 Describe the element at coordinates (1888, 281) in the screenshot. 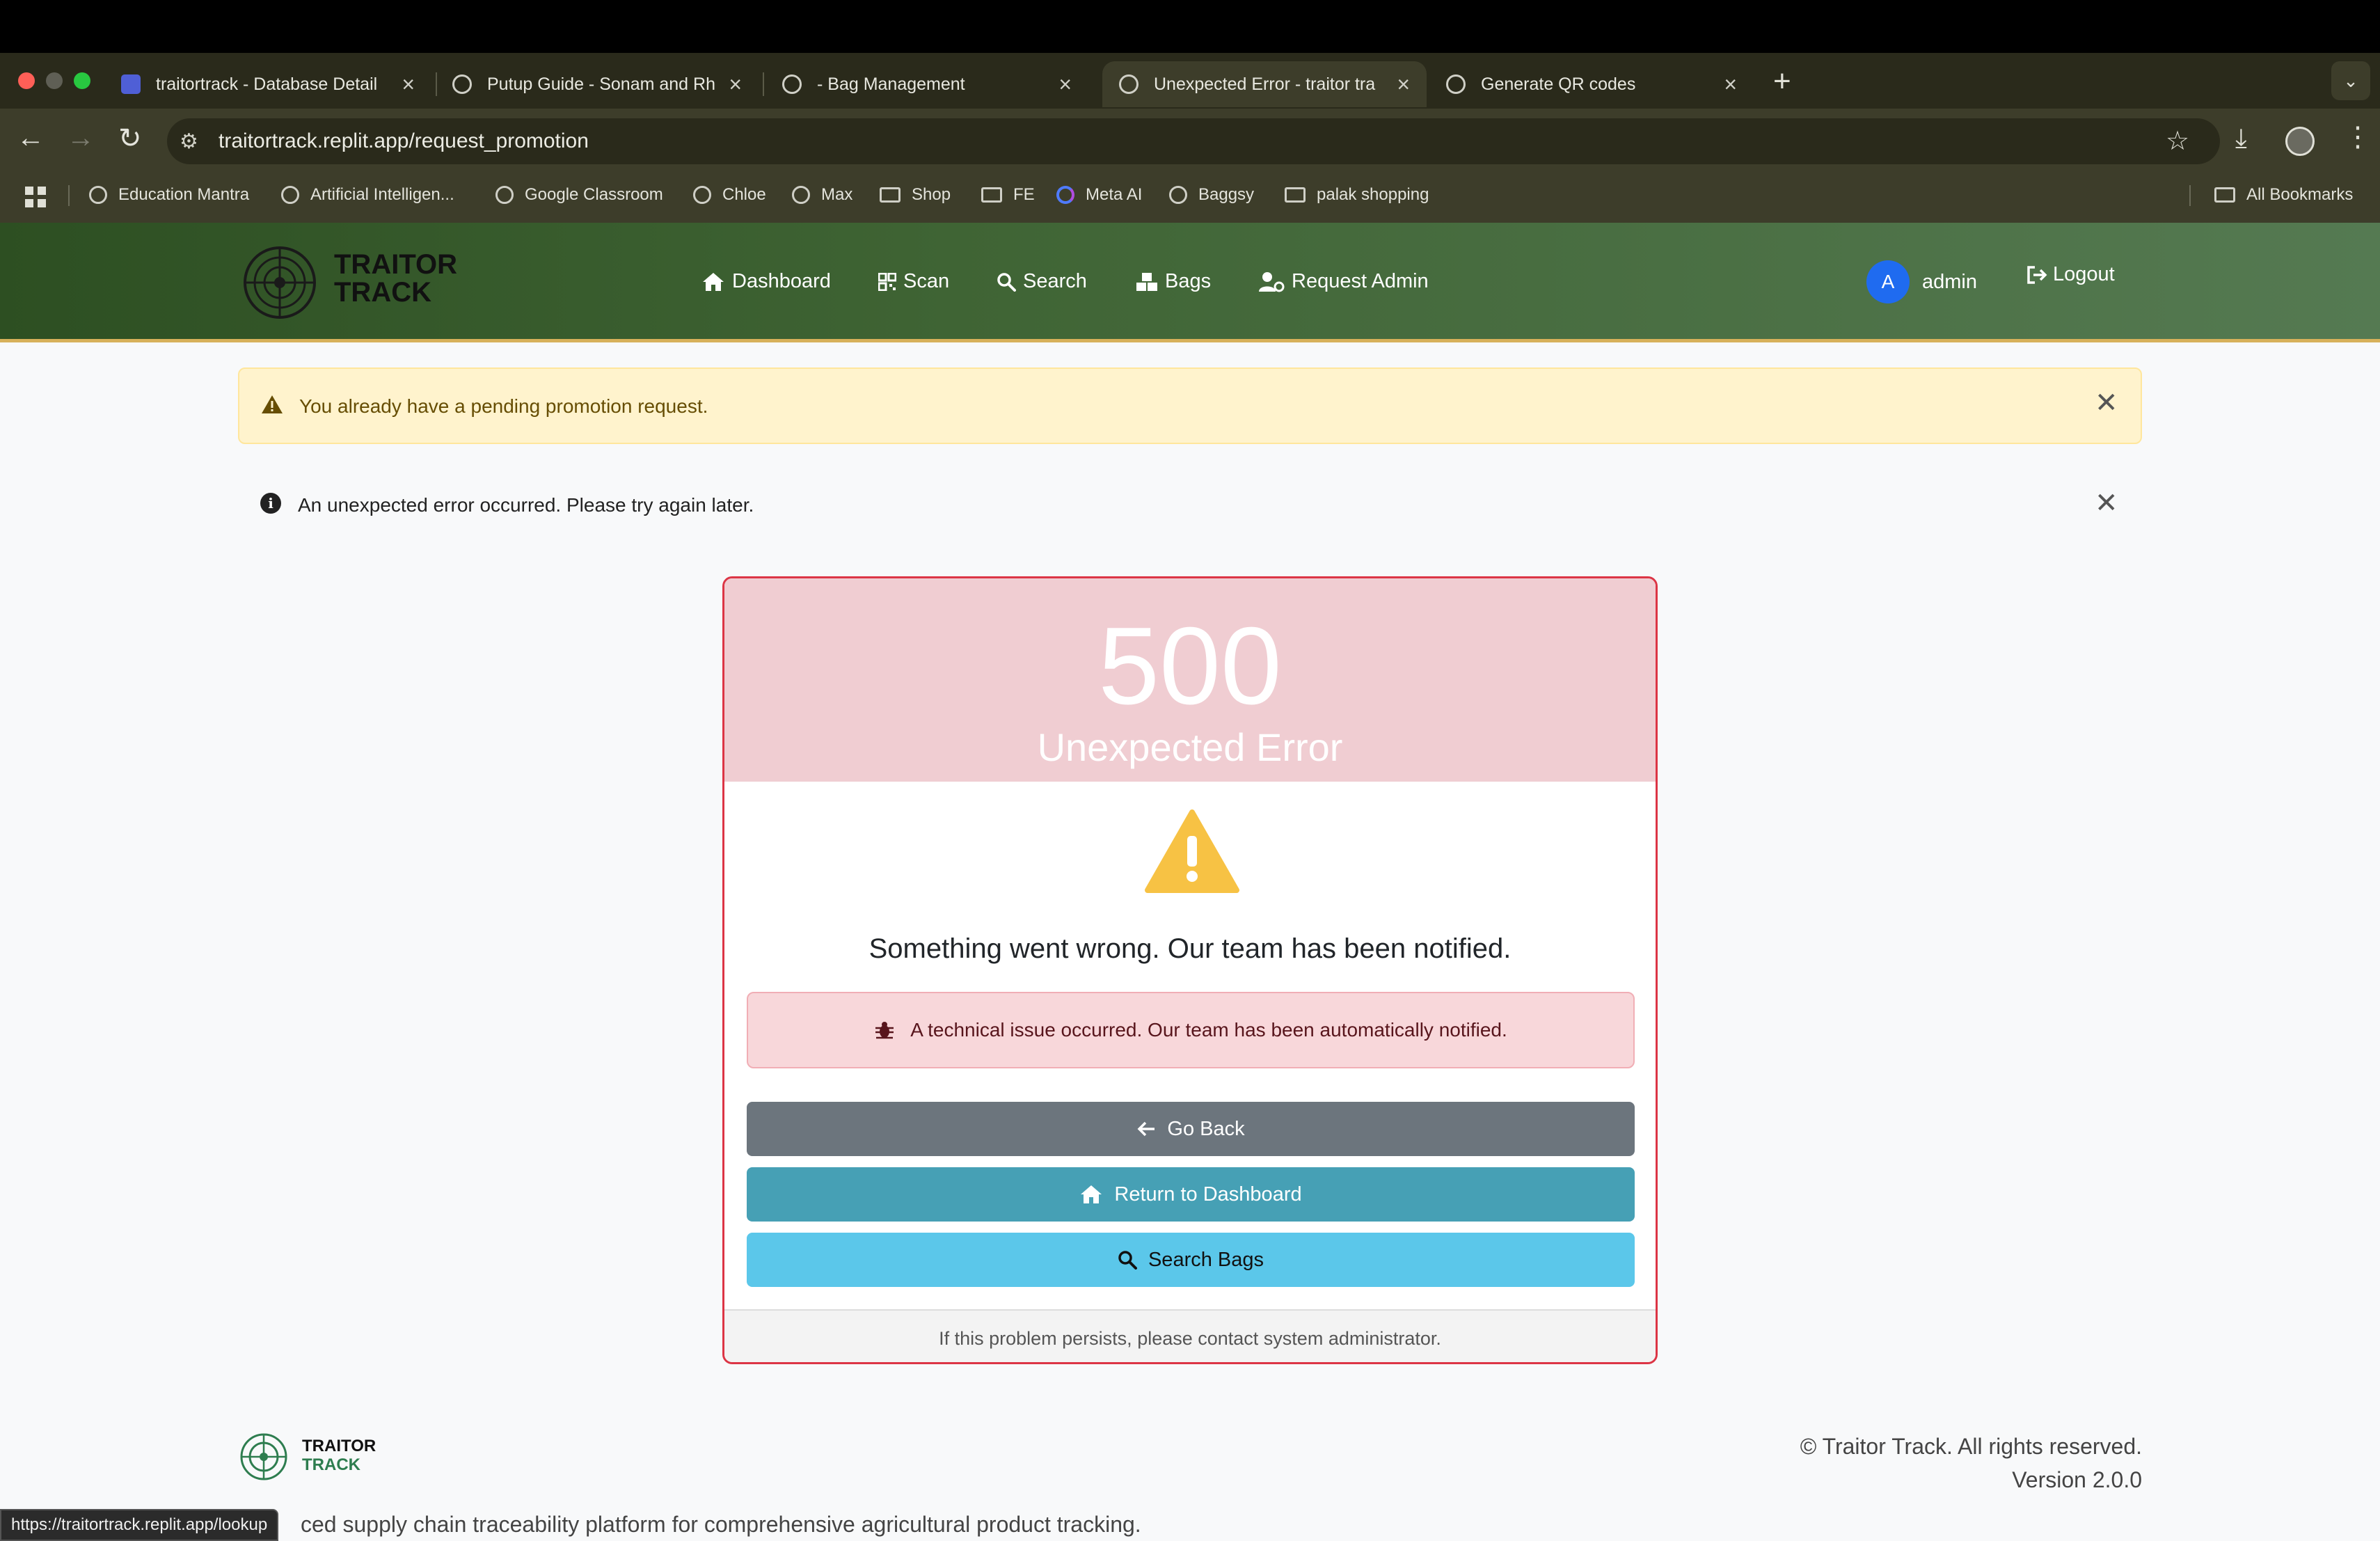

I see `user-avatar: A` at that location.